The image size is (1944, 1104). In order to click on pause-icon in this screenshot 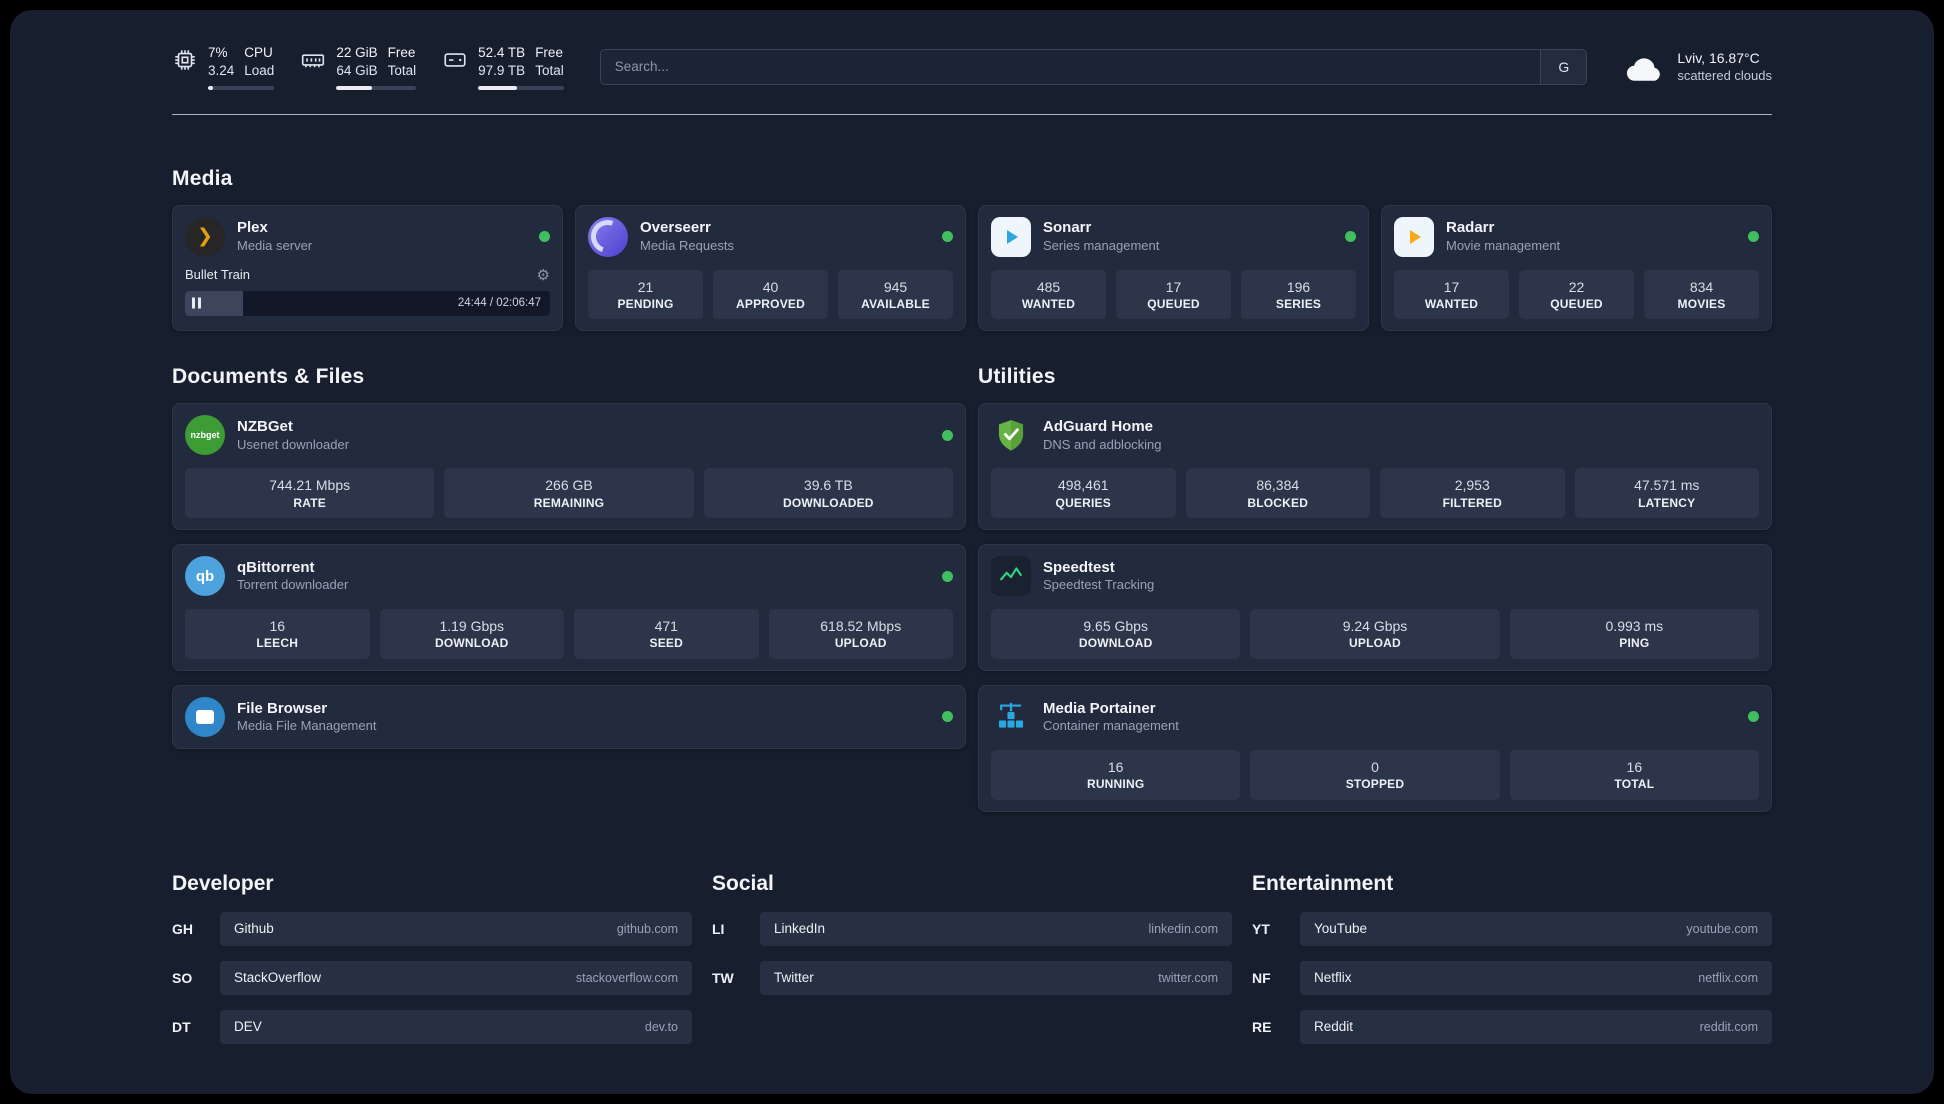, I will do `click(196, 303)`.